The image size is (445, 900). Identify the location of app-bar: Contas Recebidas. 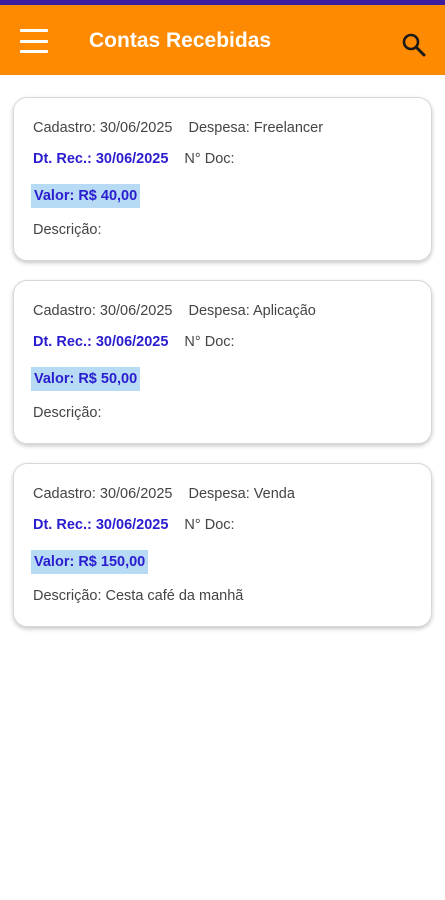
(222, 40).